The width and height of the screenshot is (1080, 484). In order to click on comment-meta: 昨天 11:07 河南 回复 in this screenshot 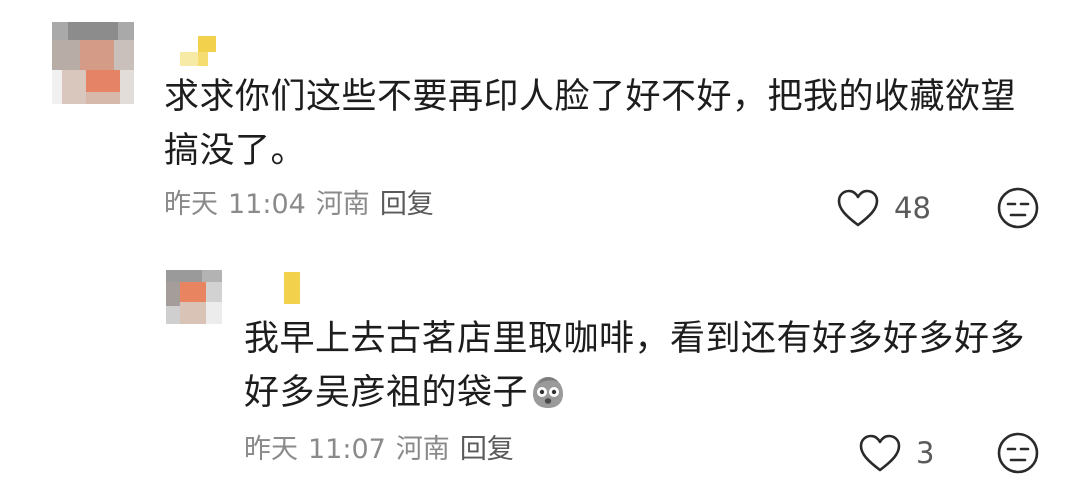, I will do `click(384, 450)`.